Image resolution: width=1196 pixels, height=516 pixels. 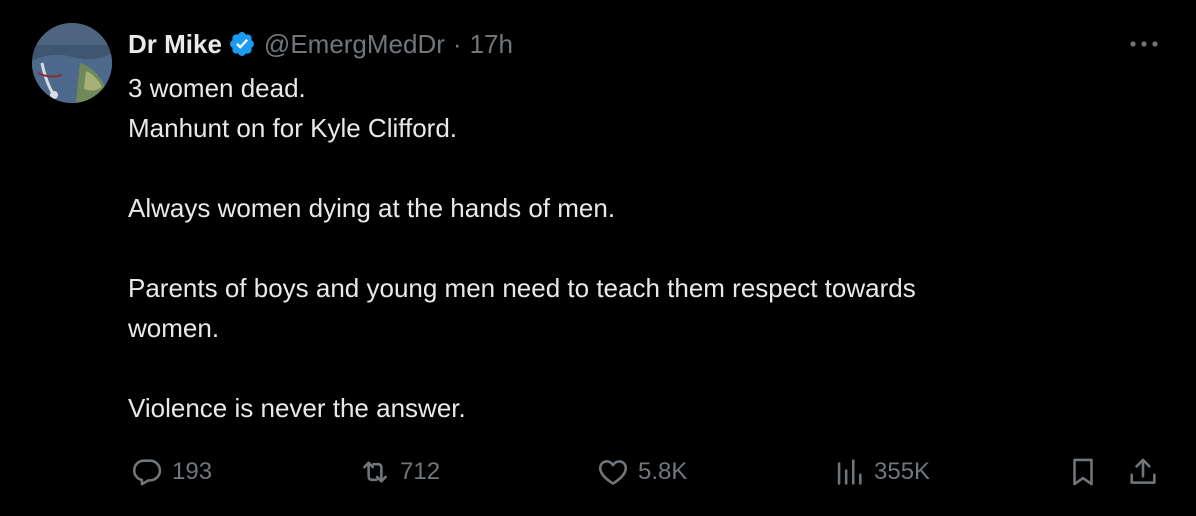 I want to click on bookmark-button, so click(x=1083, y=472).